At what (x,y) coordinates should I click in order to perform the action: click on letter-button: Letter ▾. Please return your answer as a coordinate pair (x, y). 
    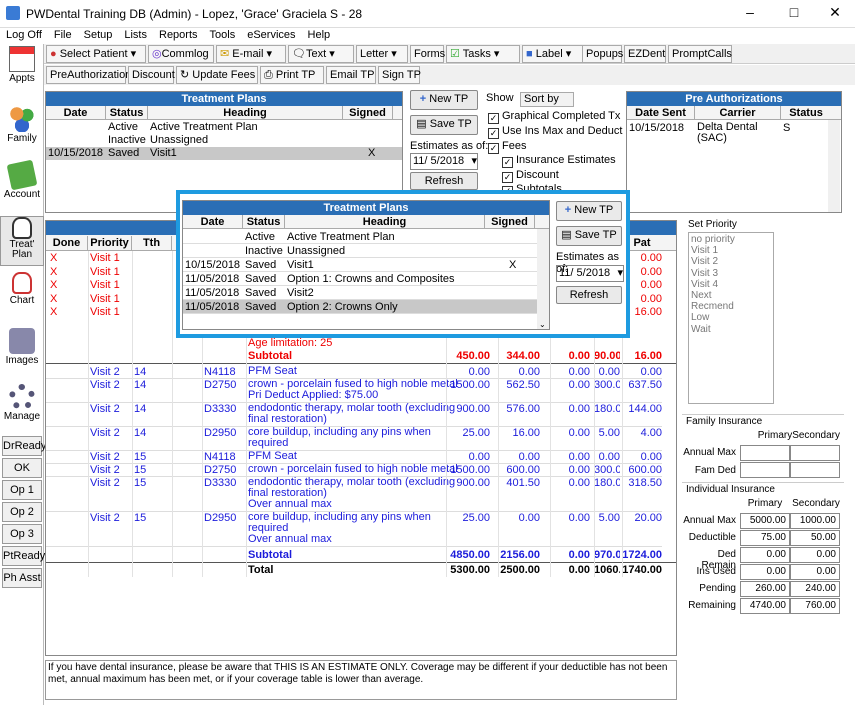
    Looking at the image, I should click on (382, 54).